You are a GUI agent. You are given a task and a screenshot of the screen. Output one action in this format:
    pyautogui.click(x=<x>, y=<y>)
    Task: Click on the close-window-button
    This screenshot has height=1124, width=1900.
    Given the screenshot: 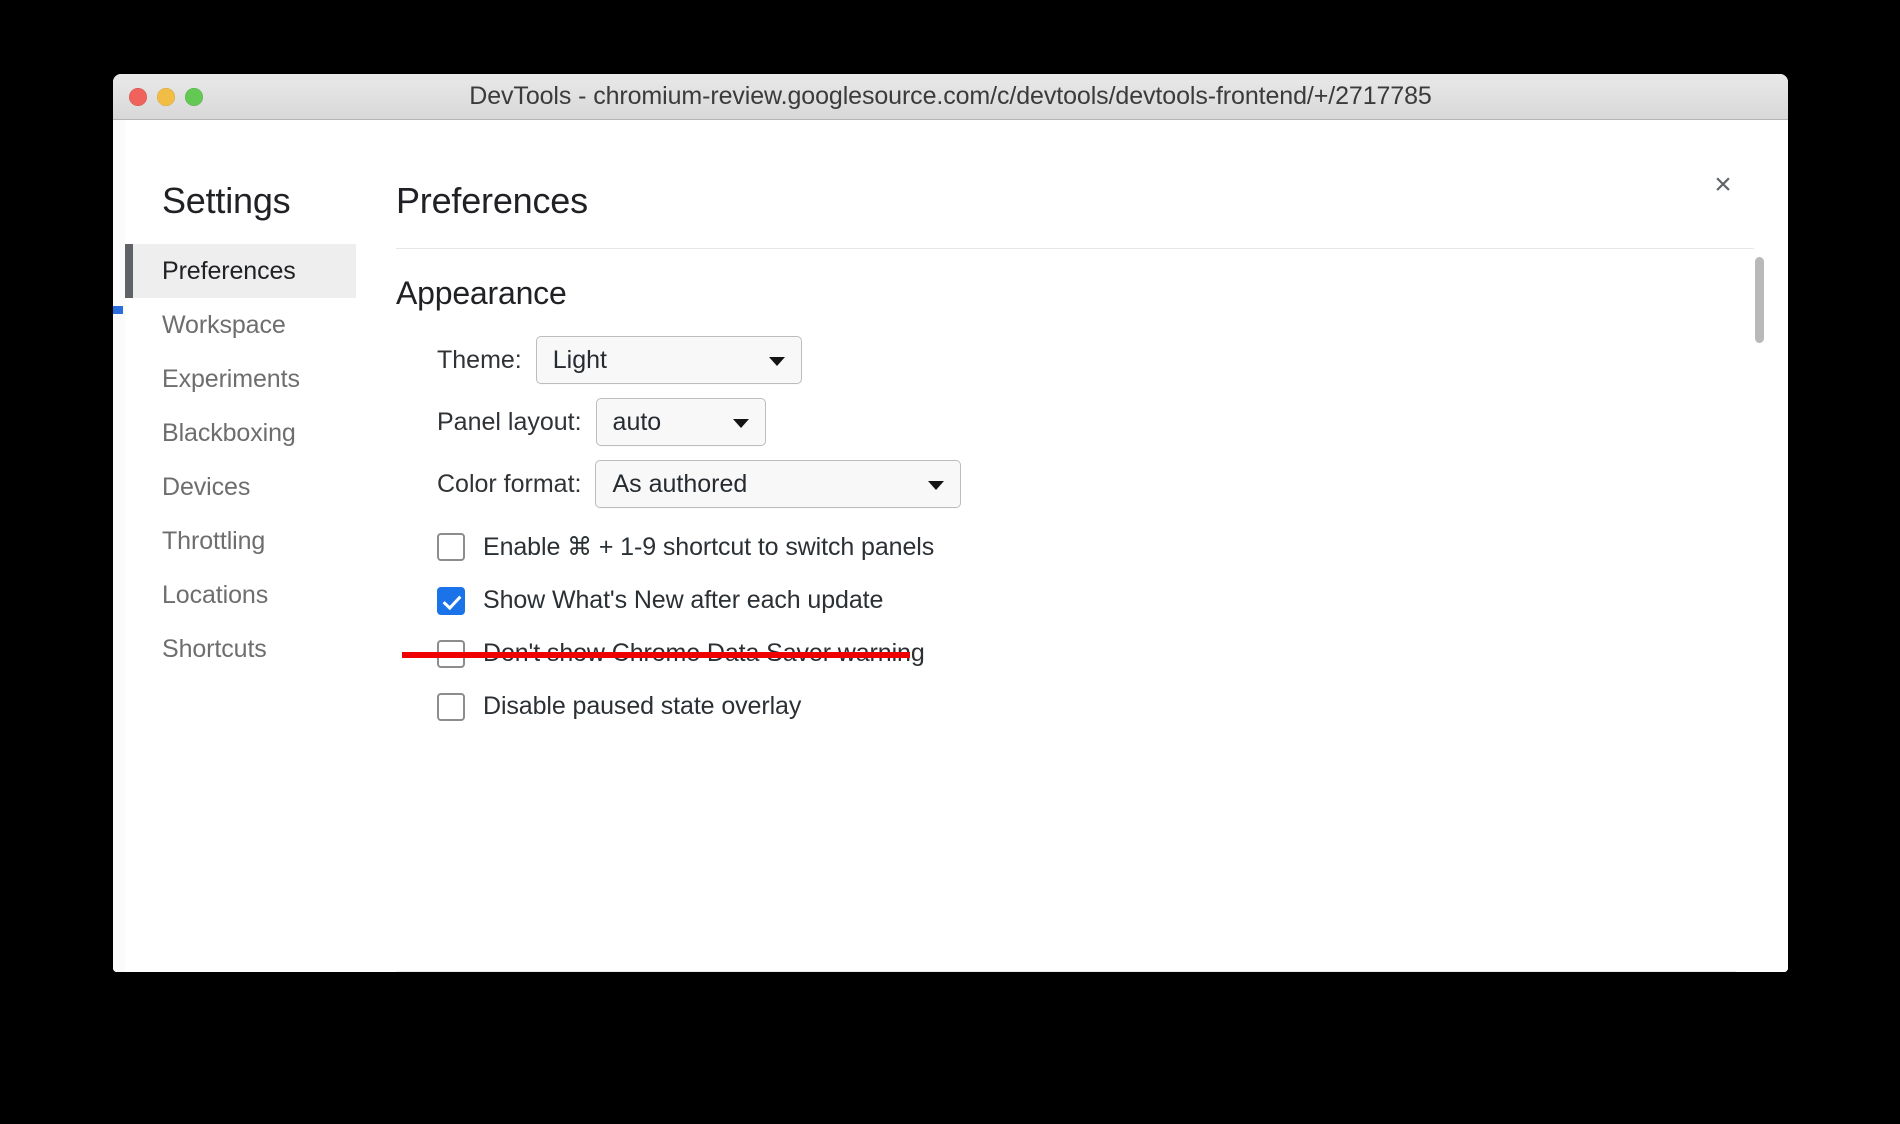 What is the action you would take?
    pyautogui.click(x=138, y=97)
    